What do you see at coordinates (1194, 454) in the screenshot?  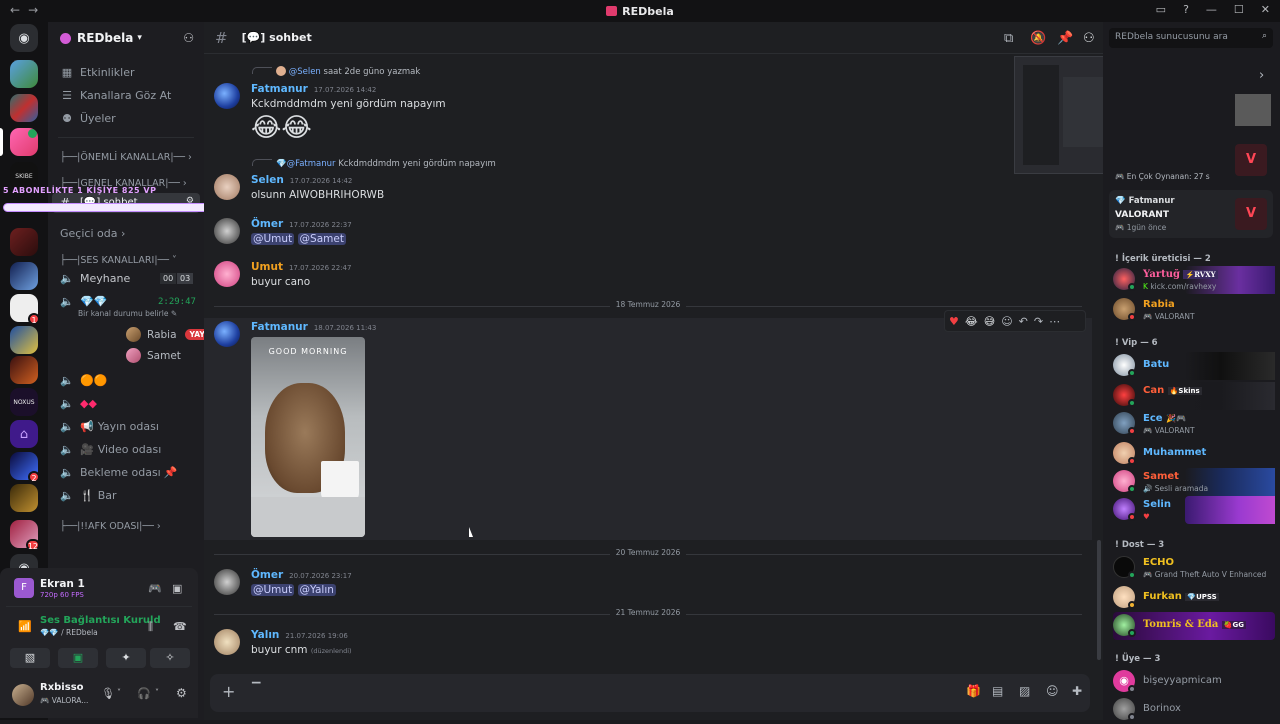 I see `member-item: Muhammet` at bounding box center [1194, 454].